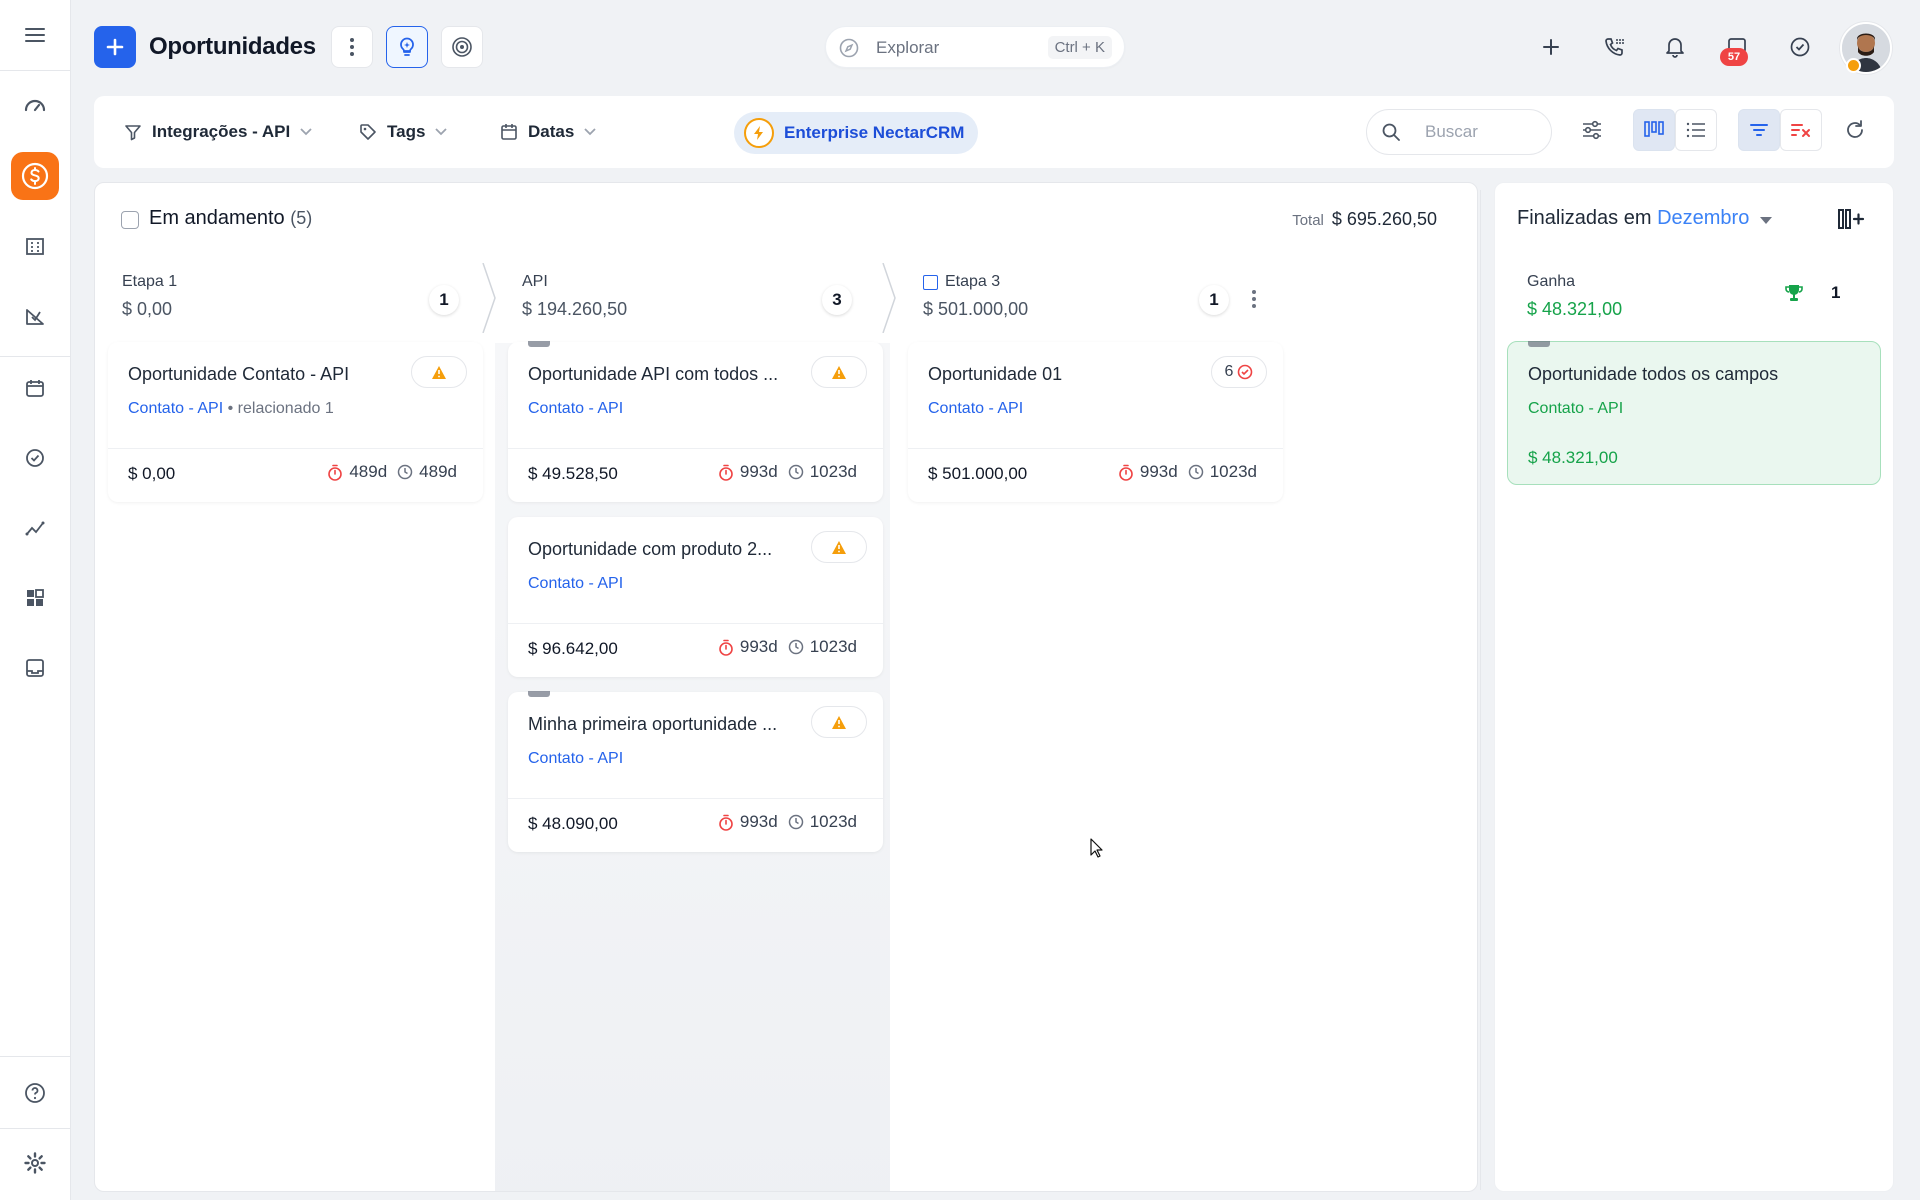 The width and height of the screenshot is (1920, 1200). What do you see at coordinates (930, 282) in the screenshot?
I see `stage-select-checkbox` at bounding box center [930, 282].